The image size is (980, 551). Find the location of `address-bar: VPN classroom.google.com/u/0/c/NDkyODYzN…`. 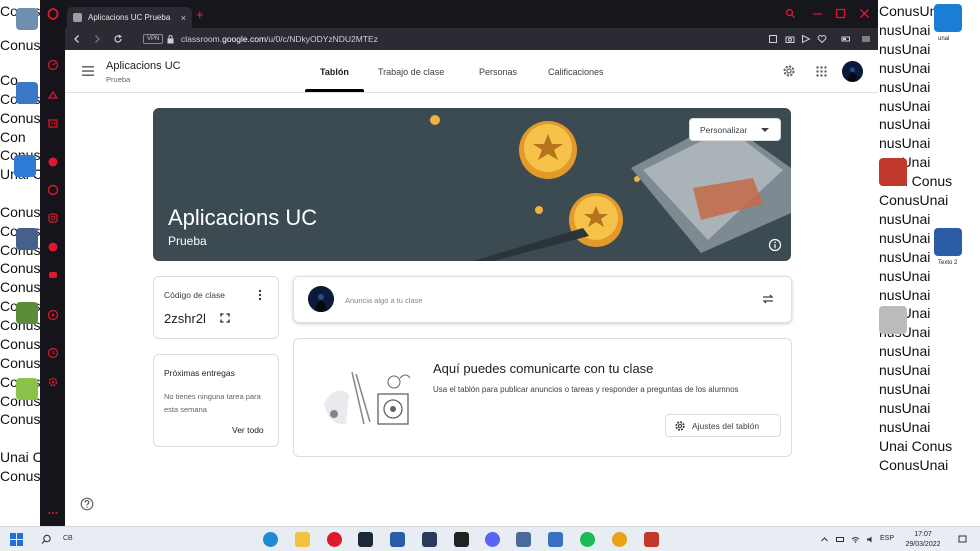

address-bar: VPN classroom.google.com/u/0/c/NDkyODYzN… is located at coordinates (471, 39).